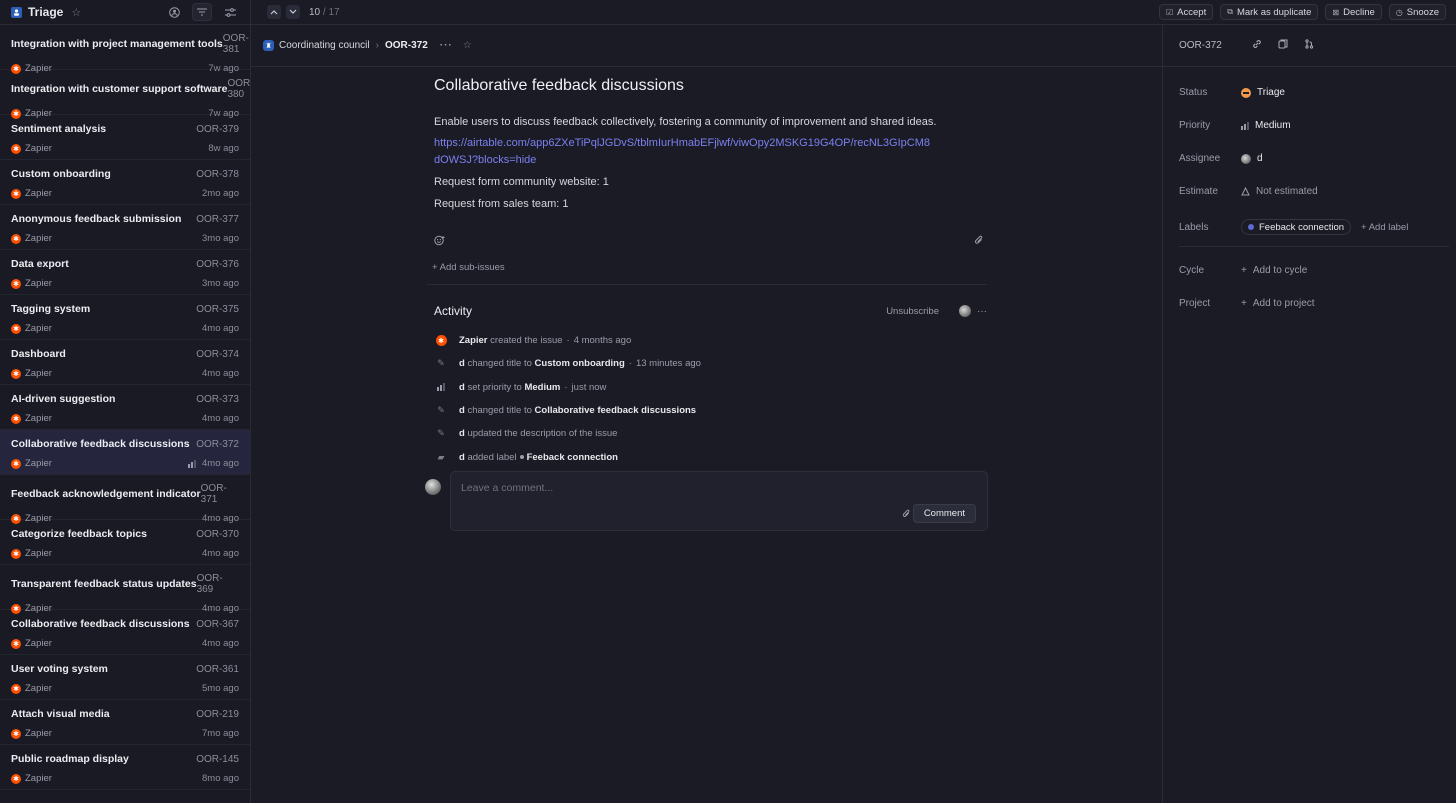 The image size is (1456, 803). I want to click on comment-box: Leave a comment... Comment, so click(719, 501).